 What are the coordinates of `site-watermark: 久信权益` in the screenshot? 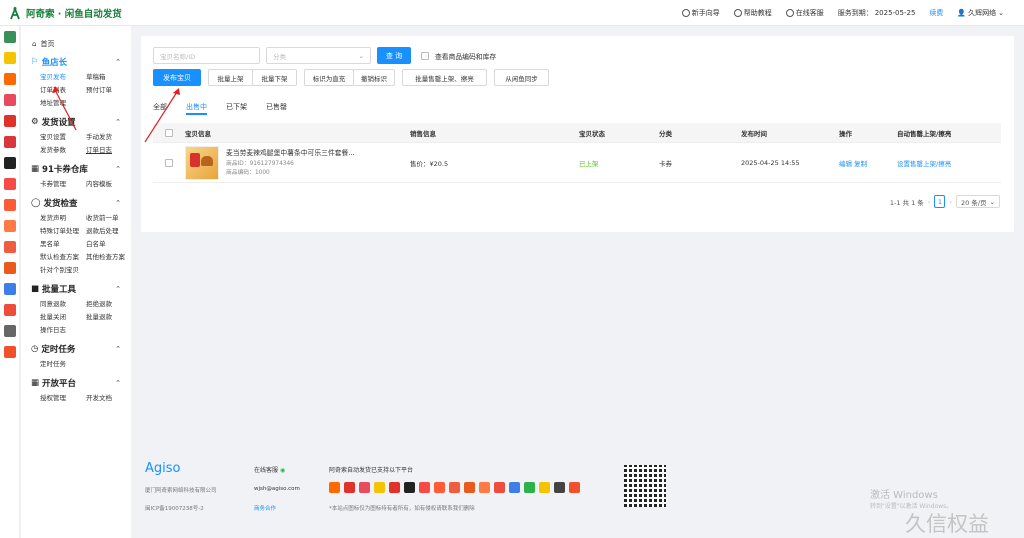 It's located at (947, 524).